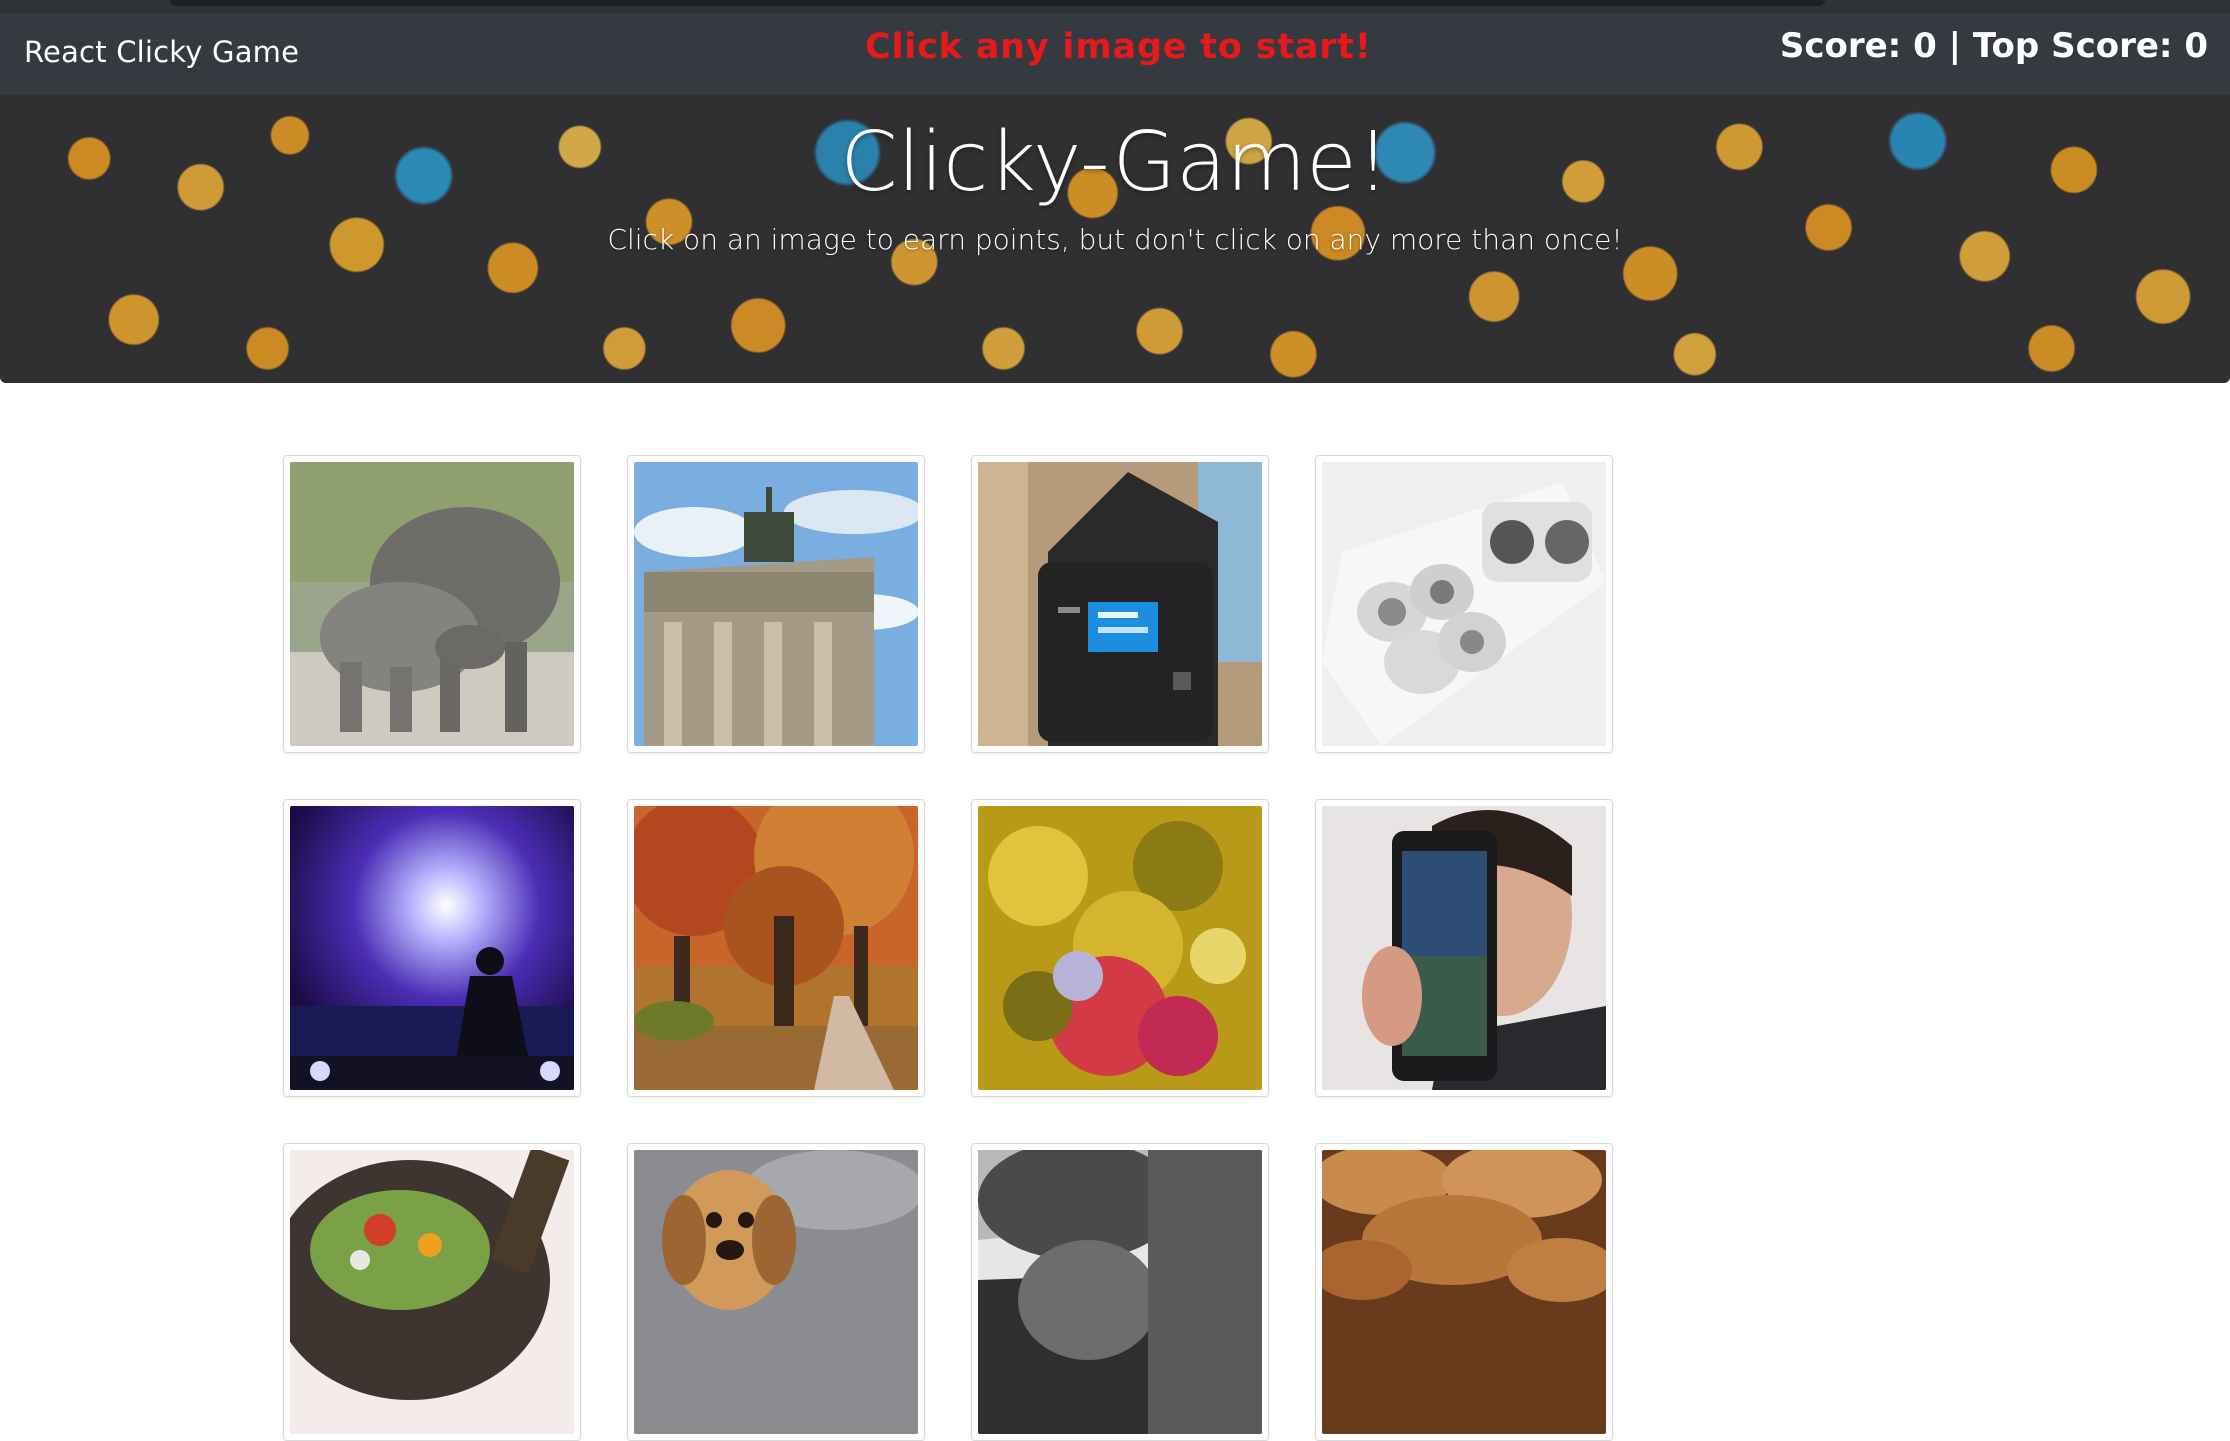  I want to click on page-title: Clicky-Game!, so click(1115, 162).